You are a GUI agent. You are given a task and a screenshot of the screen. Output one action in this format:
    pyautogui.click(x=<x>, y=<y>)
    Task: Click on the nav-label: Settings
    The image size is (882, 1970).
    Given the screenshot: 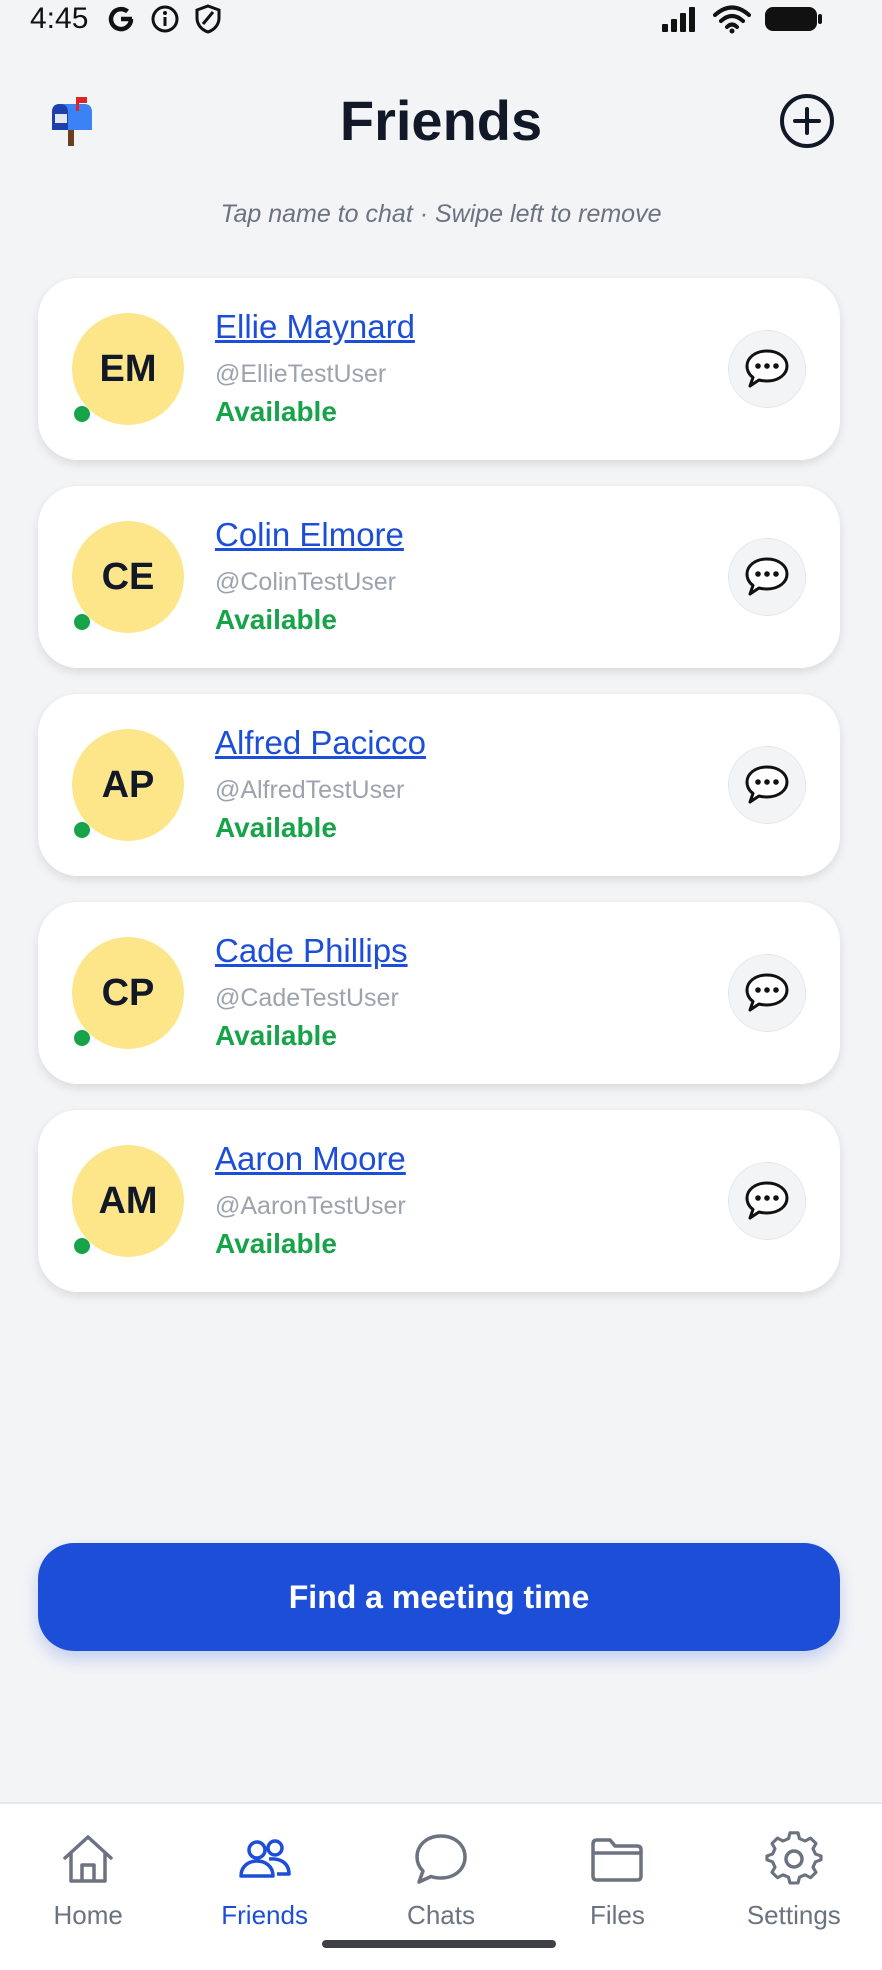 What is the action you would take?
    pyautogui.click(x=793, y=1915)
    